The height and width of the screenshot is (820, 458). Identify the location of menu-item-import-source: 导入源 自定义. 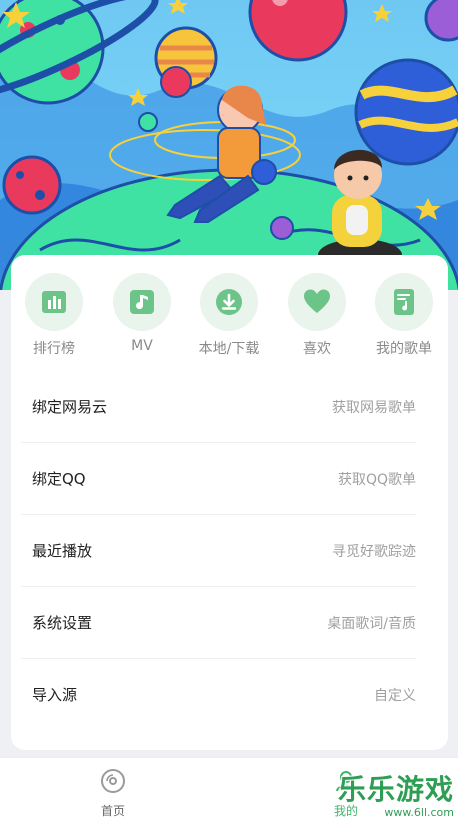
(218, 695).